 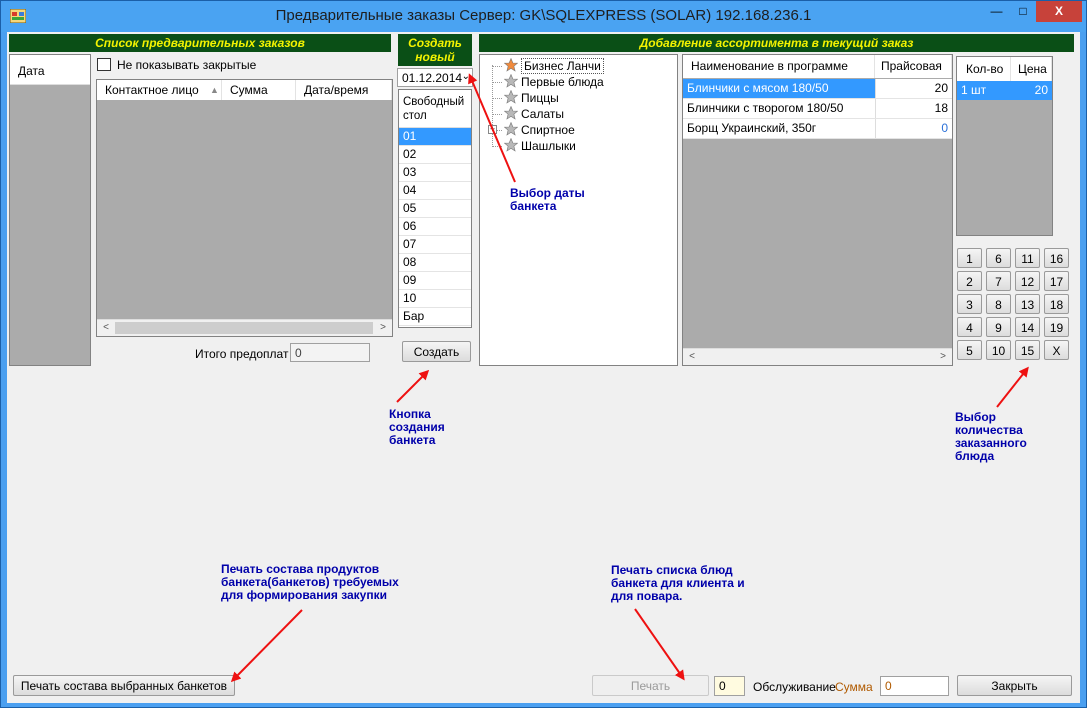 What do you see at coordinates (547, 199) in the screenshot?
I see `annotation-date-choice: Выбор даты банкета` at bounding box center [547, 199].